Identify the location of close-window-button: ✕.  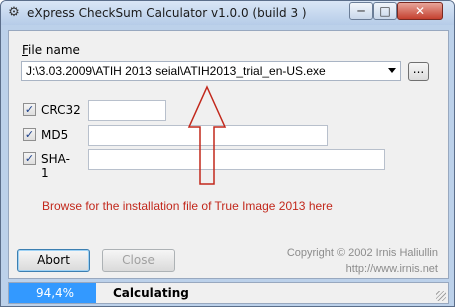
(420, 11).